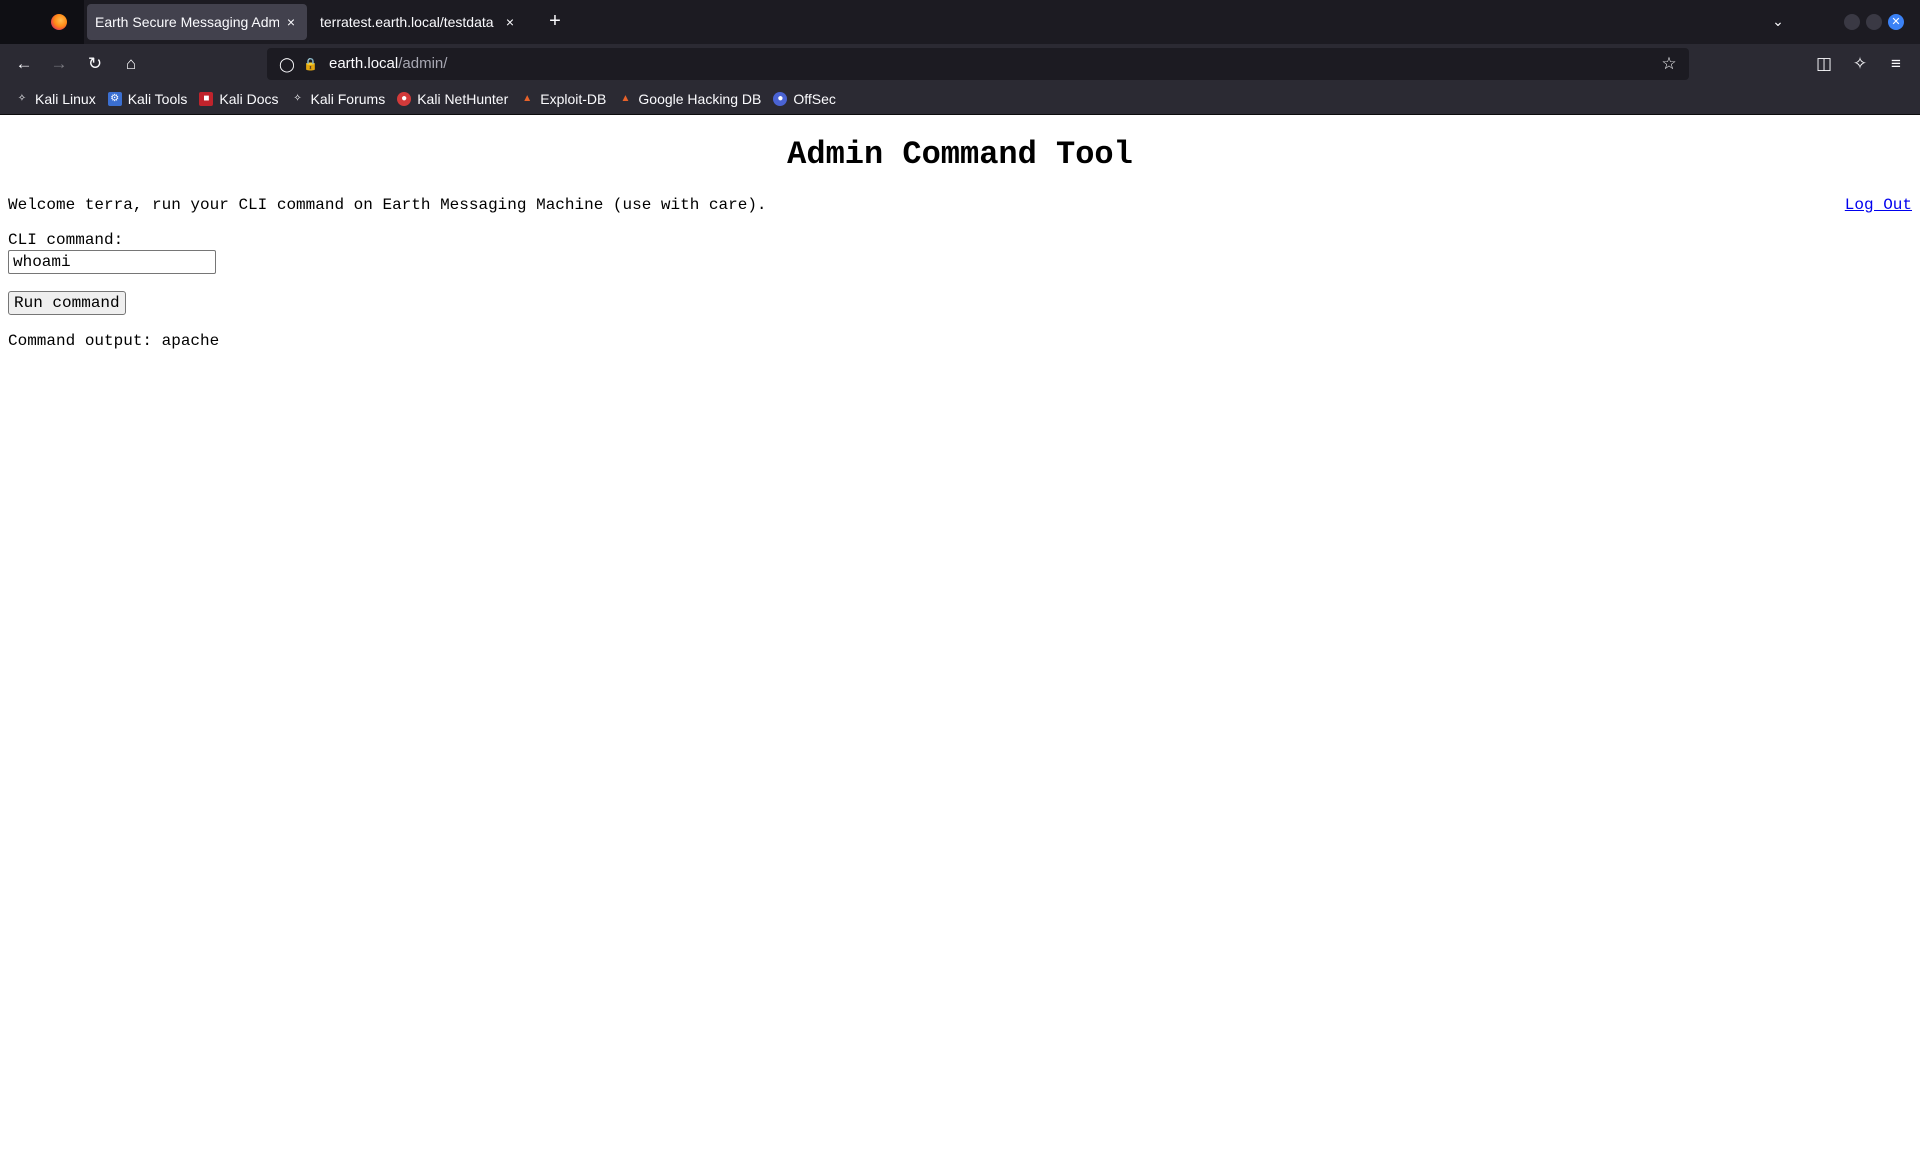 This screenshot has width=1920, height=1165. I want to click on forward-arrow-icon: →, so click(59, 64).